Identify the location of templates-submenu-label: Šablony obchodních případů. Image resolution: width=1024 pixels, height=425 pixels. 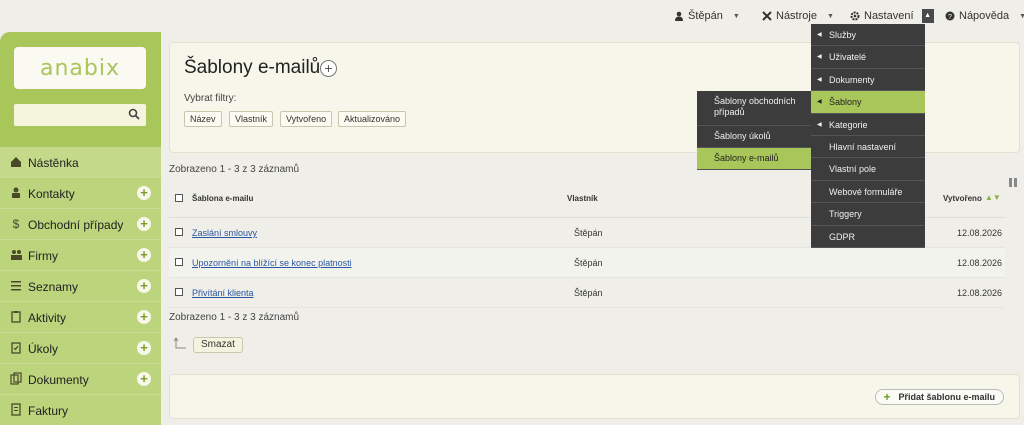
(755, 106).